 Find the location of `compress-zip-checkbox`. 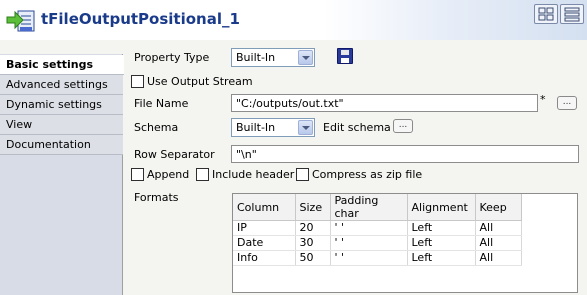

compress-zip-checkbox is located at coordinates (302, 174).